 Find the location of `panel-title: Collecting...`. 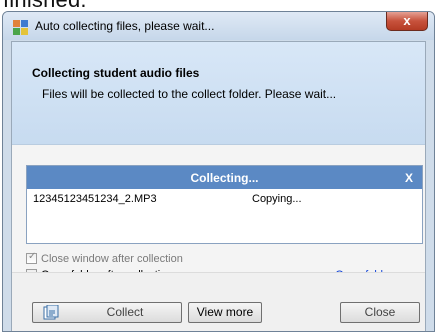

panel-title: Collecting... is located at coordinates (224, 178).